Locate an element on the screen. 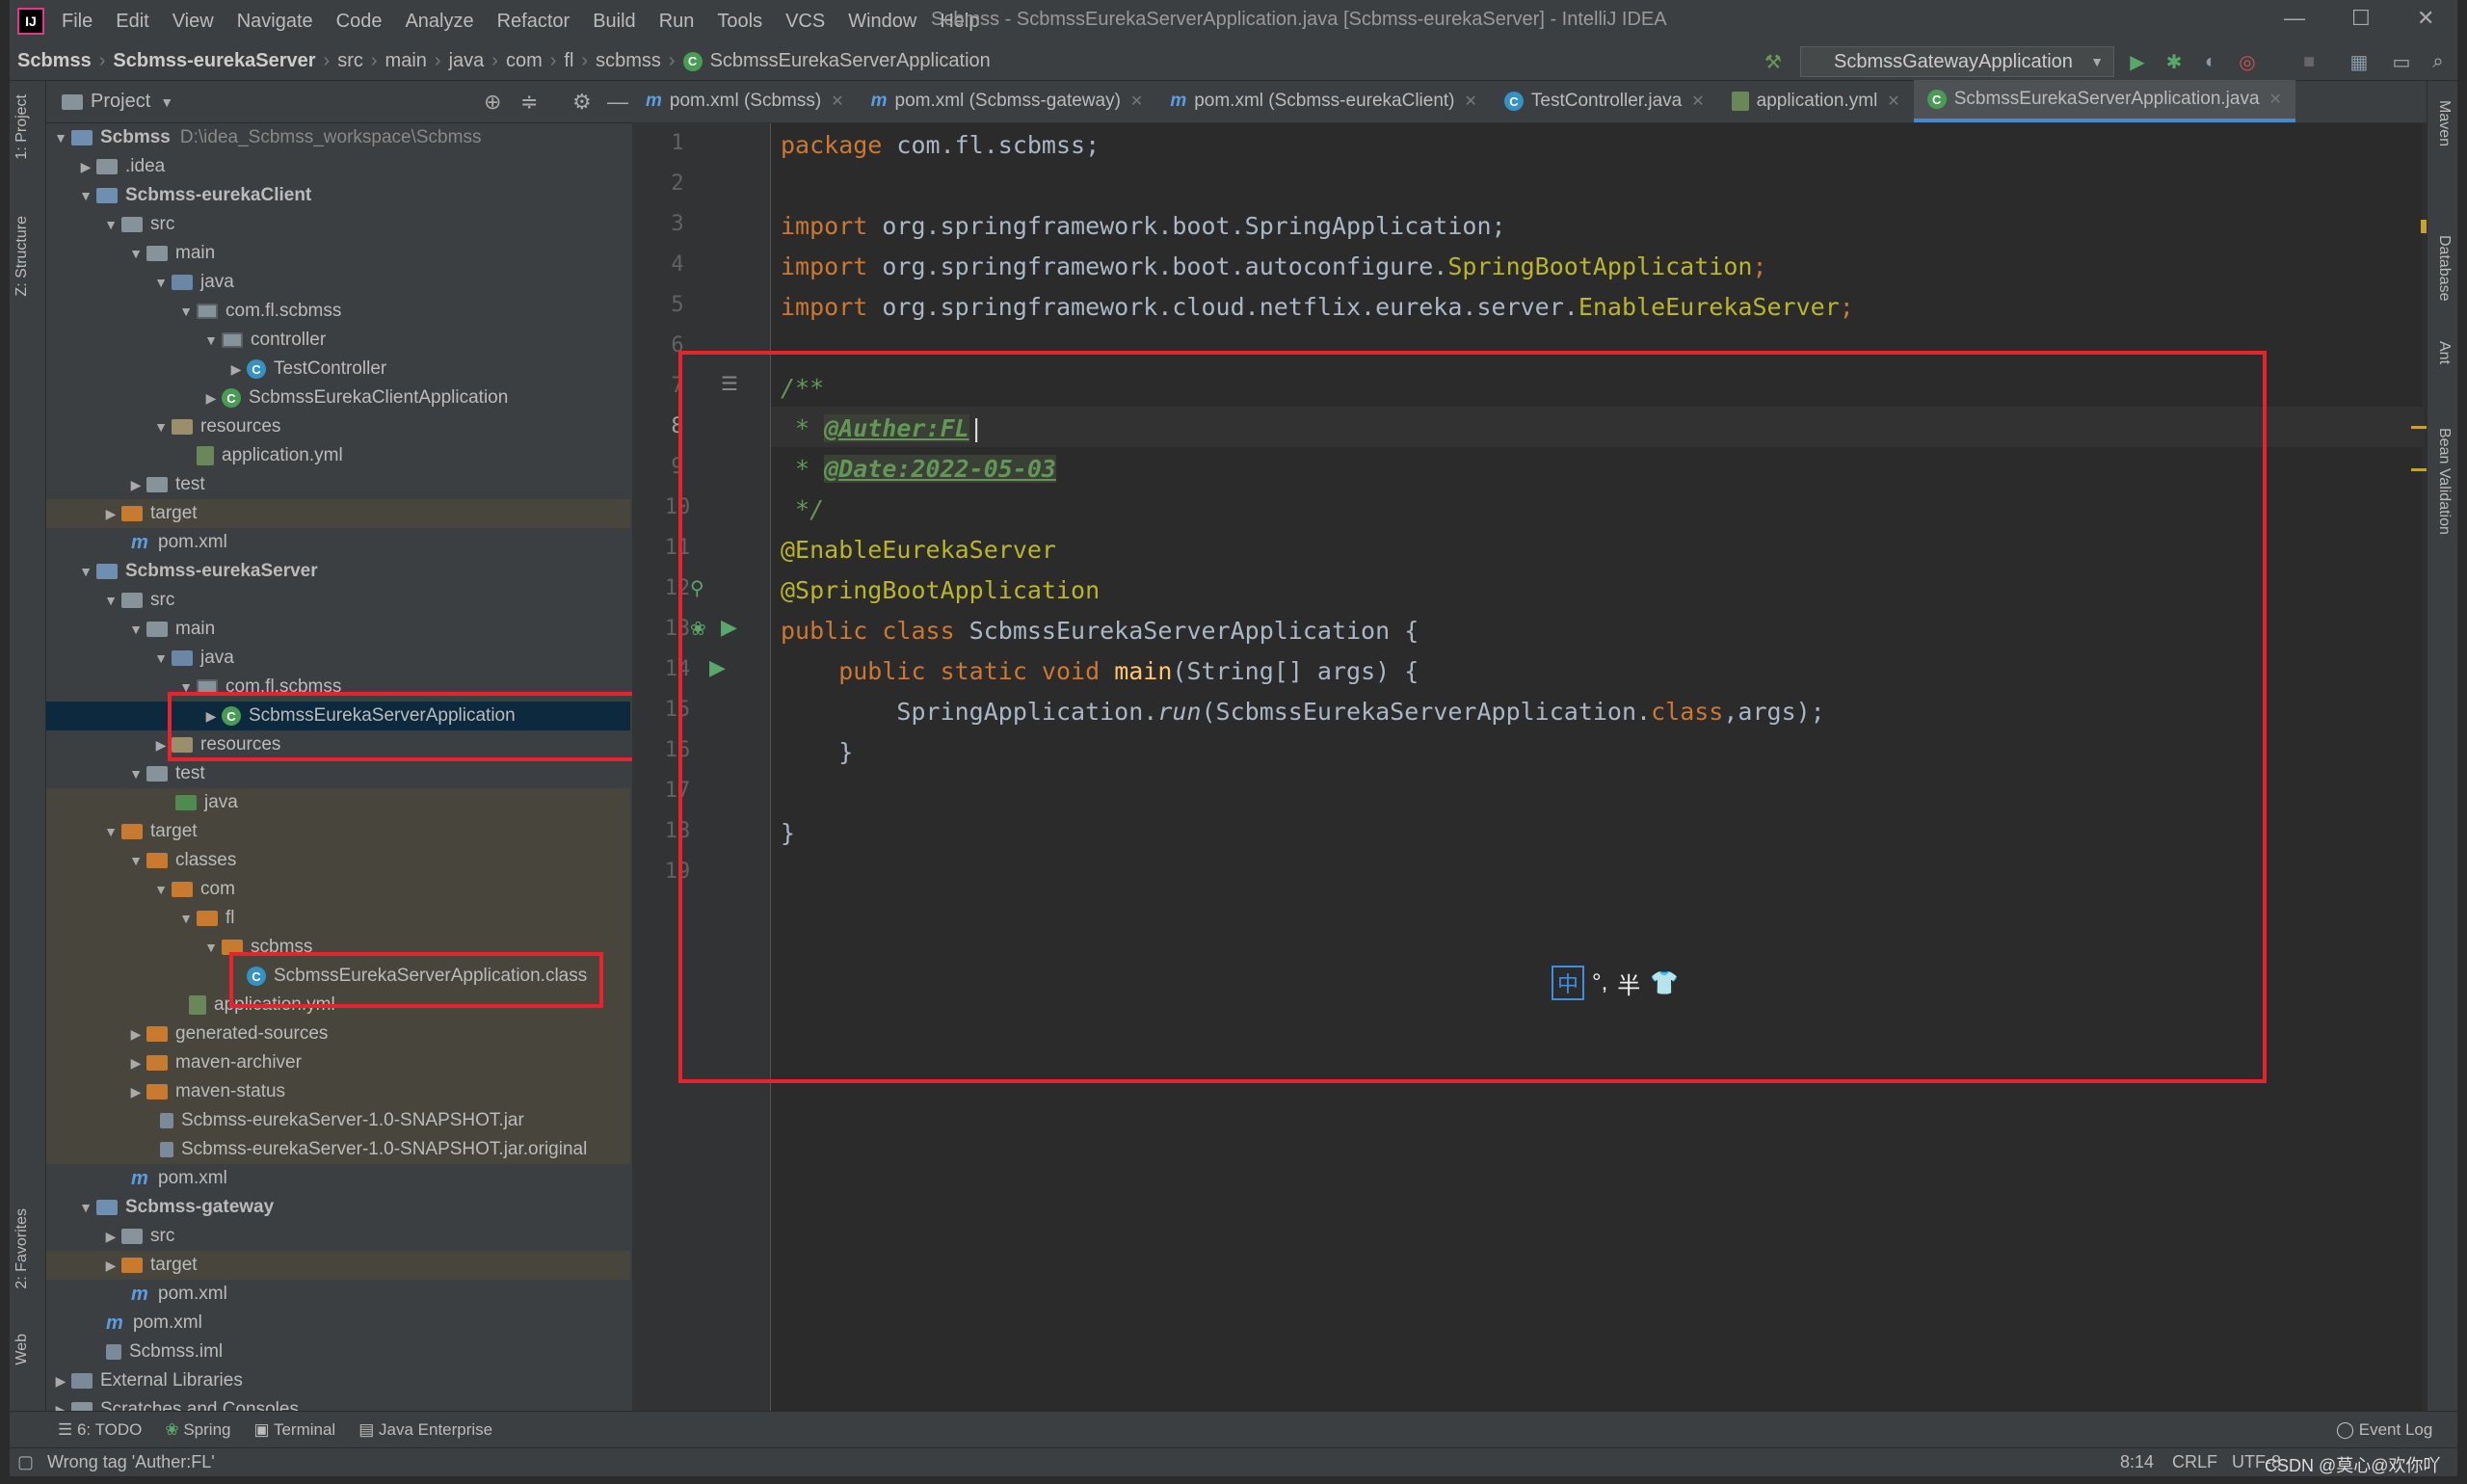 The height and width of the screenshot is (1484, 2467). tree-item-testcontroller: ▶ C TestController is located at coordinates (338, 369).